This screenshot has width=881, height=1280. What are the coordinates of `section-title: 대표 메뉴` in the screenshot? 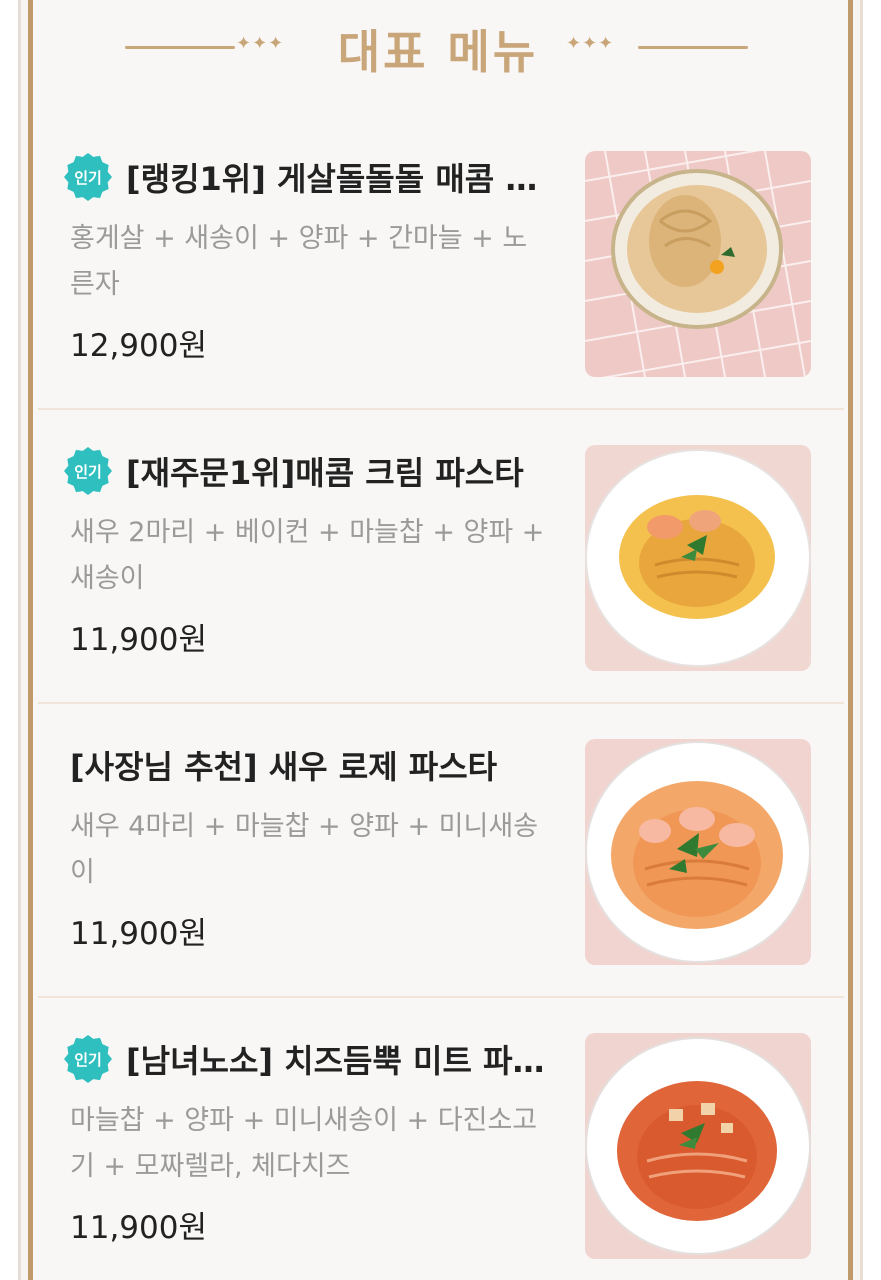 It's located at (438, 52).